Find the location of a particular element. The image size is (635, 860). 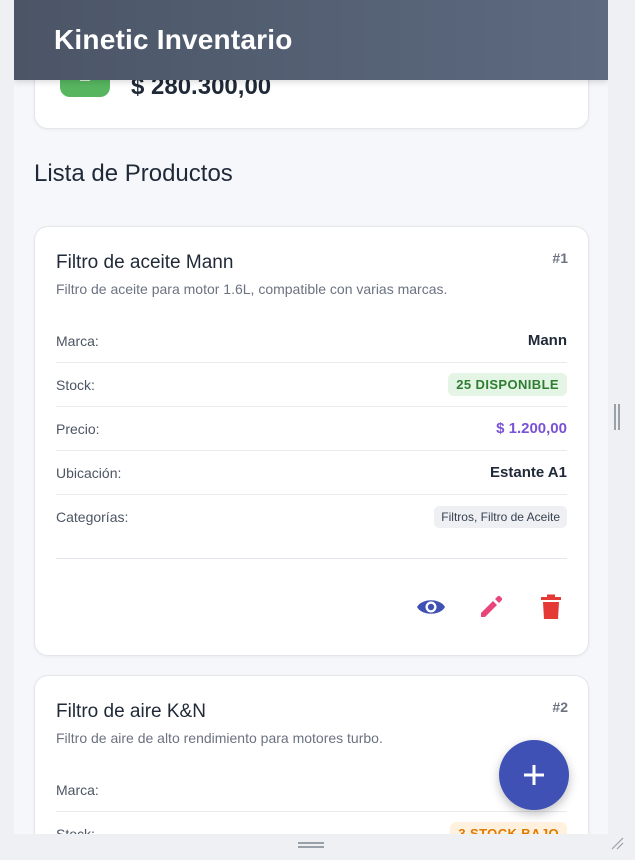

product-name: Filtro de aire K&N is located at coordinates (131, 711).